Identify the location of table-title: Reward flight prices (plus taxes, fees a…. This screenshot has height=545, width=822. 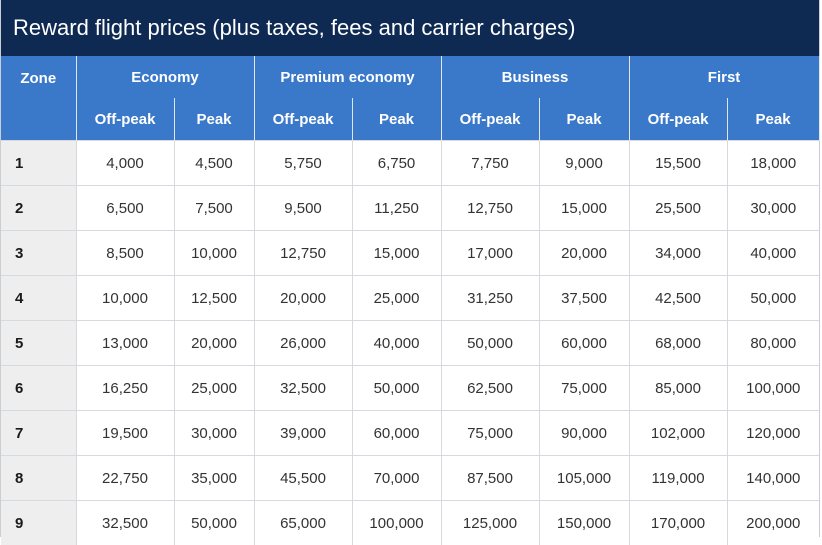
(410, 28).